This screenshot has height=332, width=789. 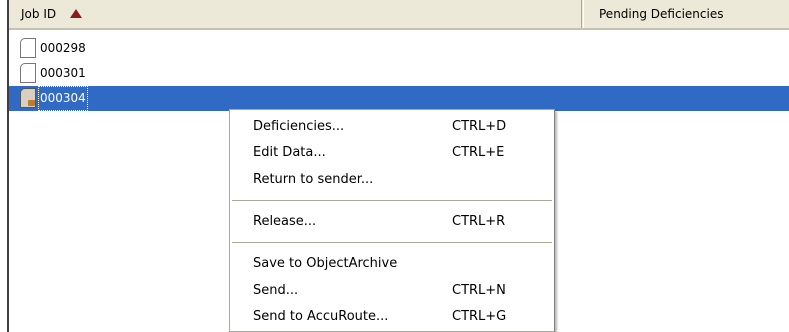 What do you see at coordinates (392, 317) in the screenshot?
I see `menu-item-send-to-accuroute: Send to AccuRoute... CTRL+G` at bounding box center [392, 317].